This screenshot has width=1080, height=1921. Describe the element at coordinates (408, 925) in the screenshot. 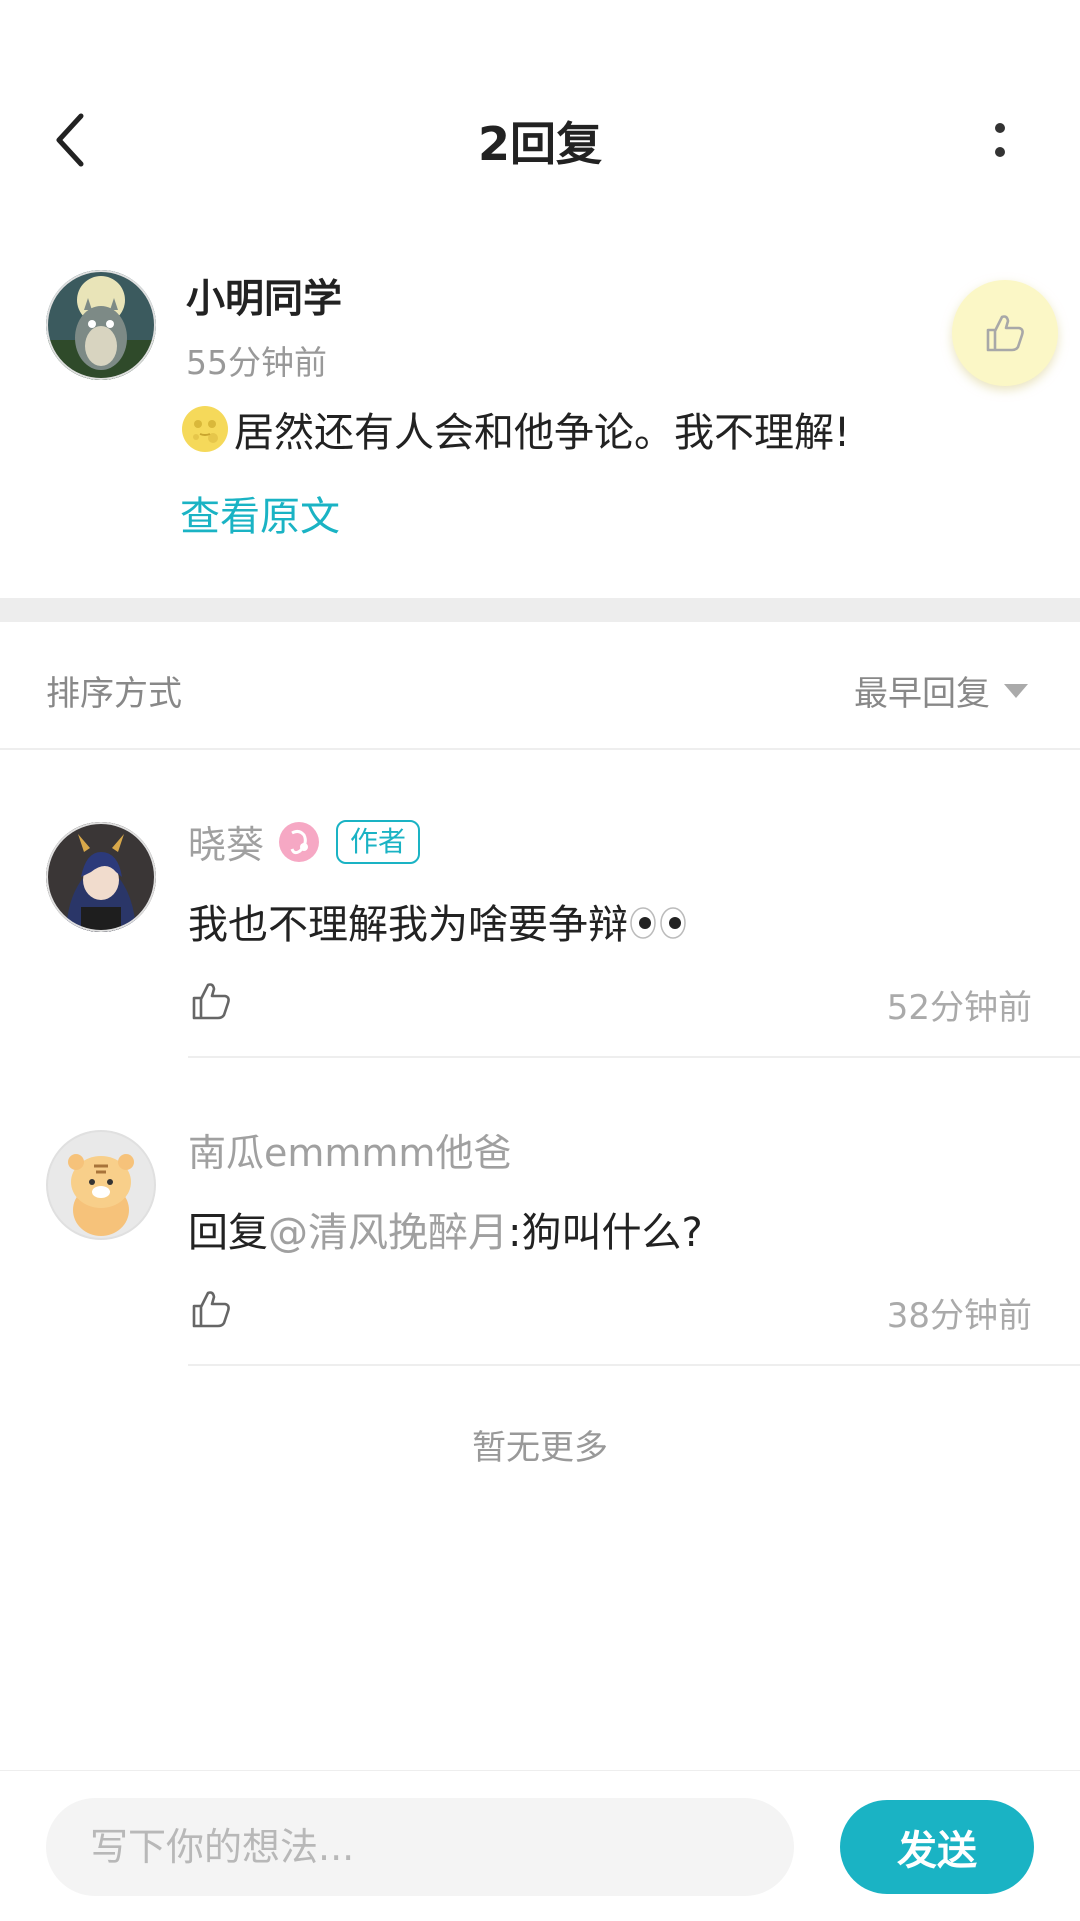

I see `reply-text-content: 我也不理解我为啥要争辩` at that location.